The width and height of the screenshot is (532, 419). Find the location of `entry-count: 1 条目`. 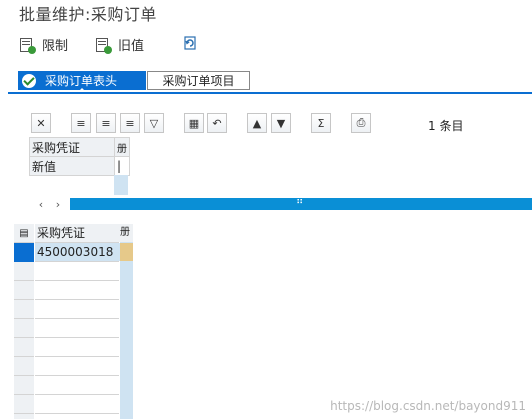

entry-count: 1 条目 is located at coordinates (446, 126).